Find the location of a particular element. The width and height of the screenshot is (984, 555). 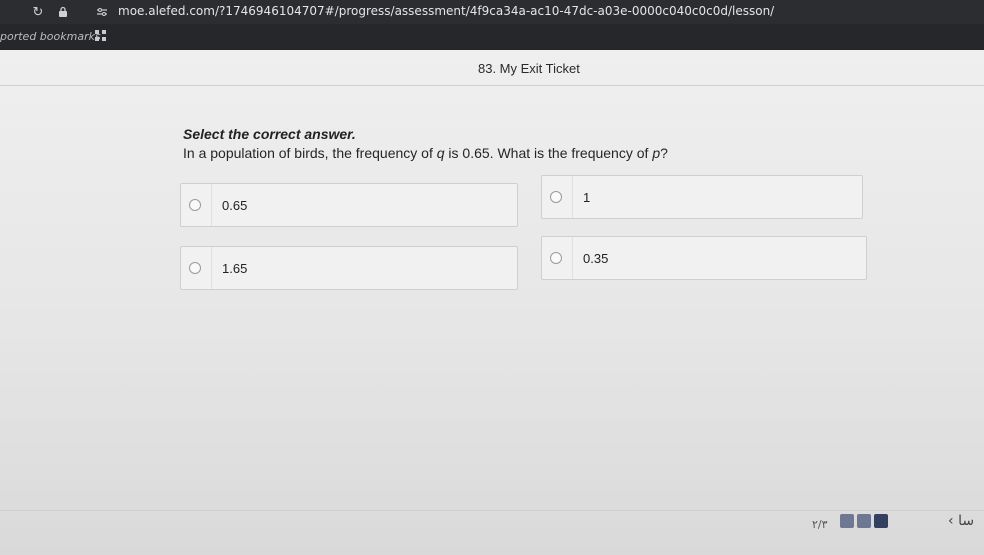

previous-button: ‹ ﺳﺎ is located at coordinates (961, 521).